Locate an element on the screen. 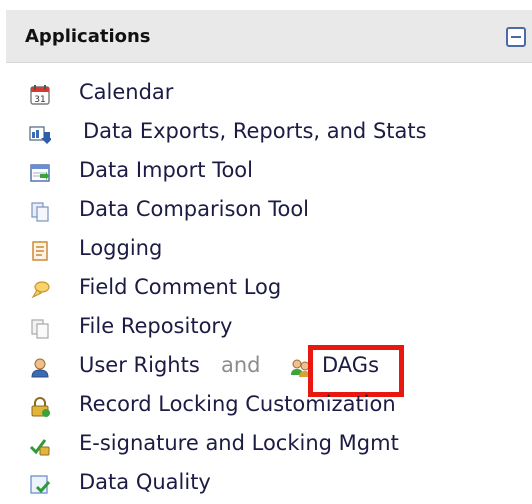 Image resolution: width=532 pixels, height=504 pixels. app-link-file-repository: File Repository is located at coordinates (266, 328).